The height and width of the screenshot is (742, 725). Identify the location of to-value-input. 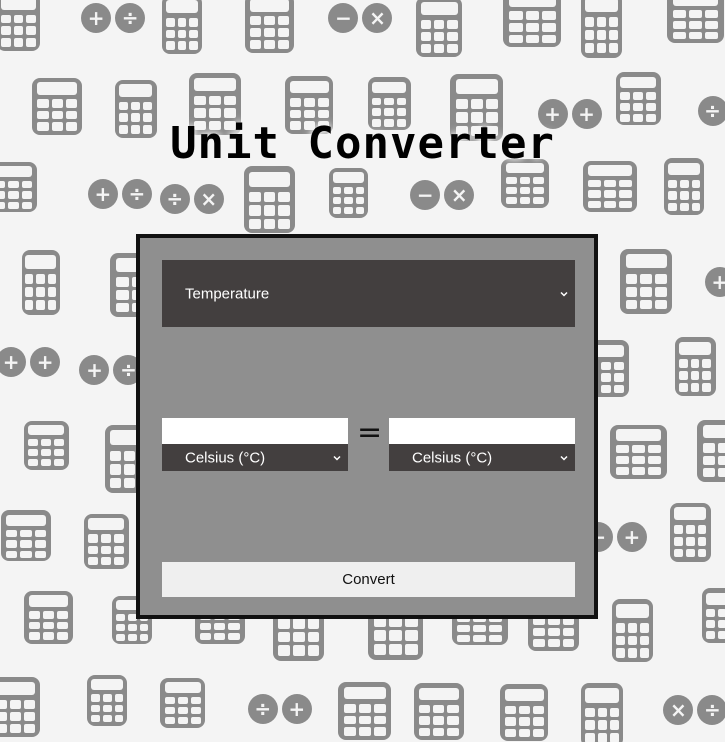
(482, 431).